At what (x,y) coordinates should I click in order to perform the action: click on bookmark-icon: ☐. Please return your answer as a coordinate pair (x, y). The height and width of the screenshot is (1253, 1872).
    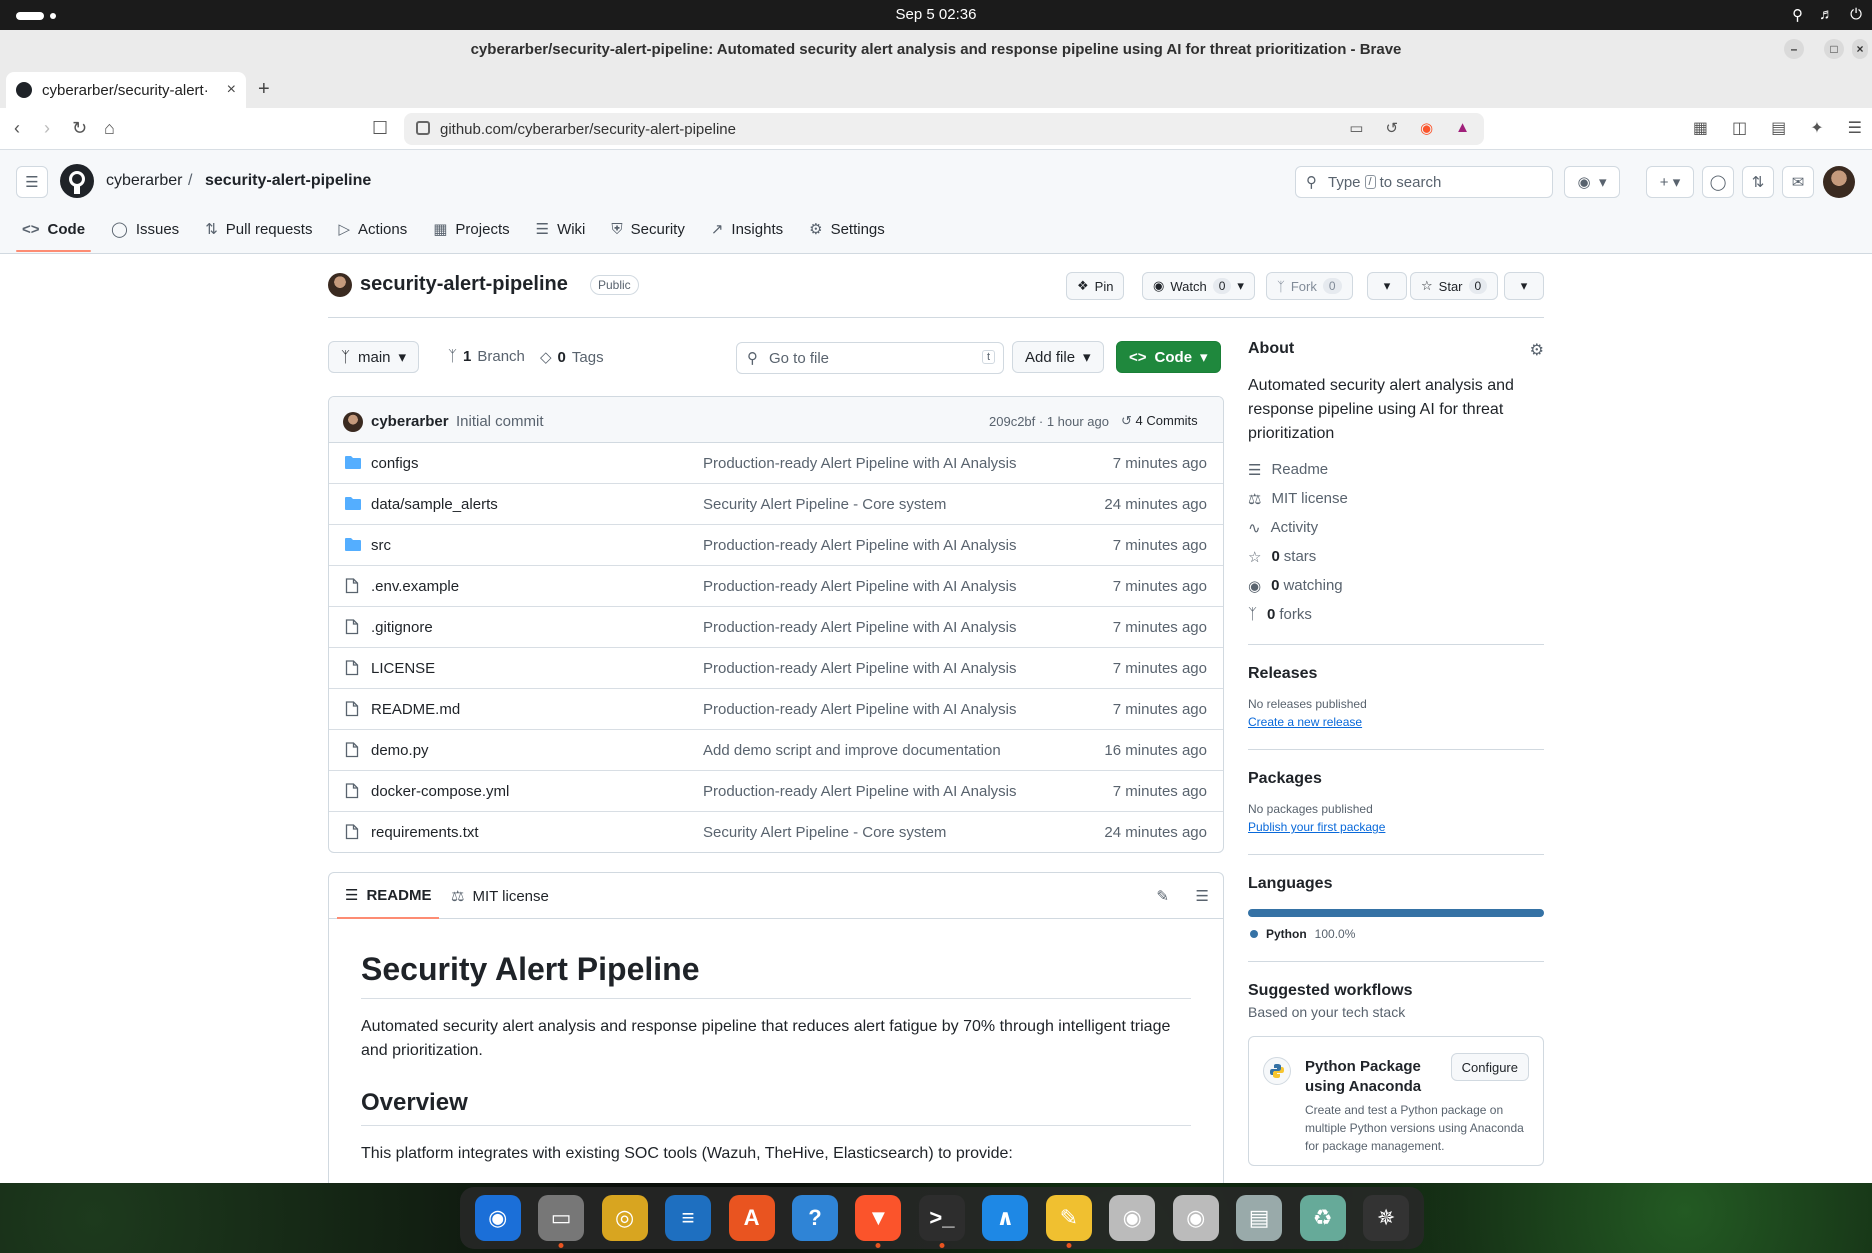
    Looking at the image, I should click on (380, 128).